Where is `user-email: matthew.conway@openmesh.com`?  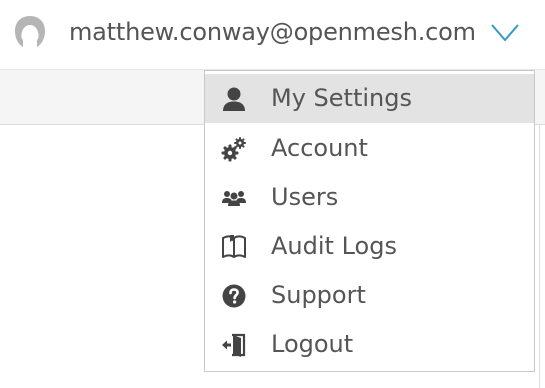
user-email: matthew.conway@openmesh.com is located at coordinates (272, 32).